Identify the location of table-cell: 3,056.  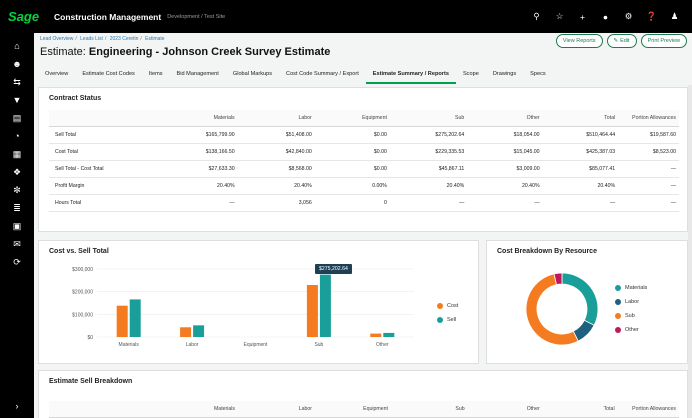
(276, 203).